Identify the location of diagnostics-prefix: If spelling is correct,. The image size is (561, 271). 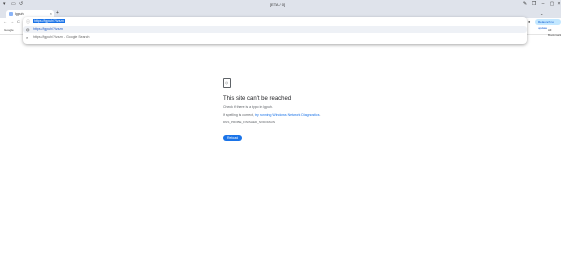
(239, 115).